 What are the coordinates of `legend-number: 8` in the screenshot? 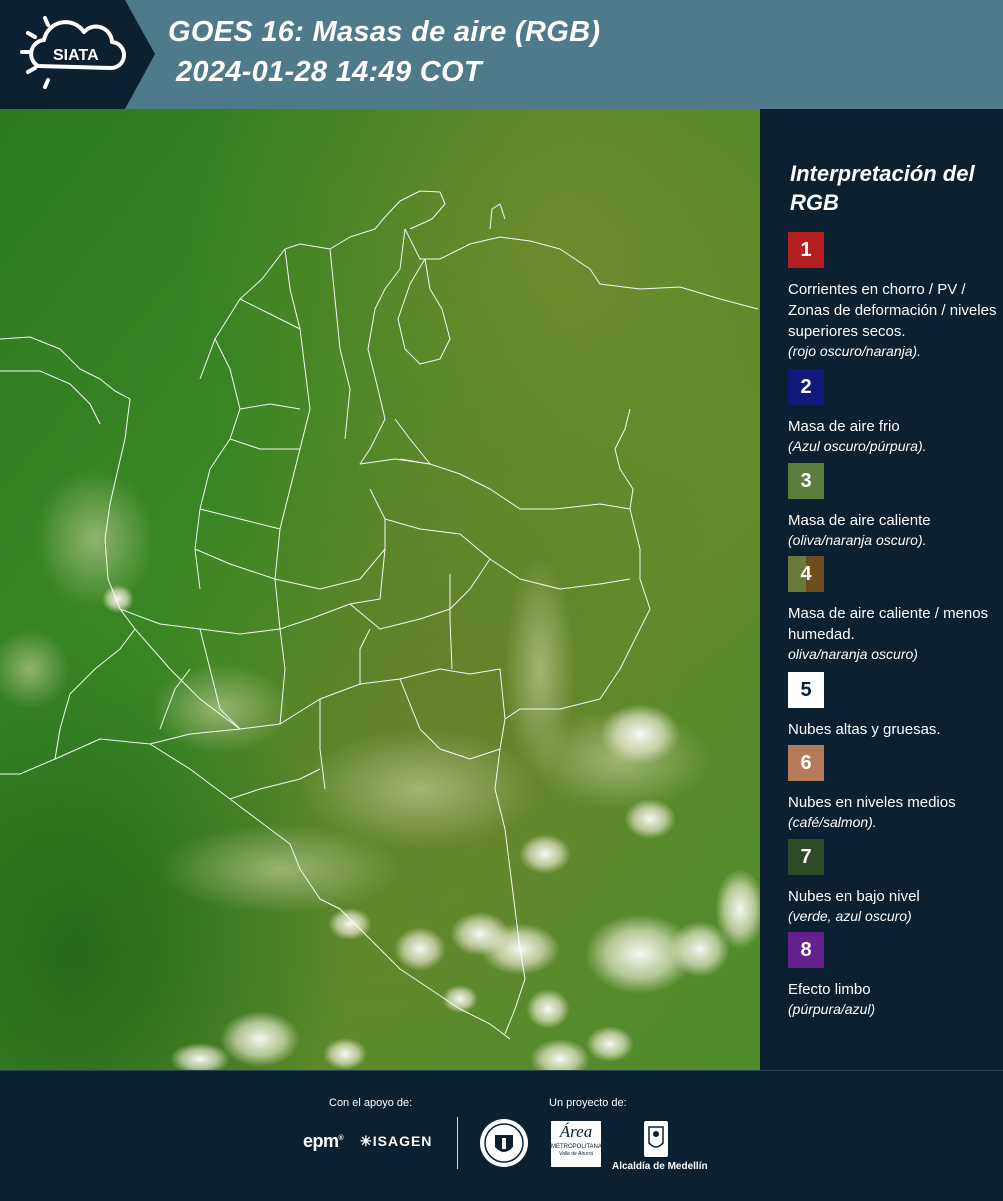 It's located at (806, 949).